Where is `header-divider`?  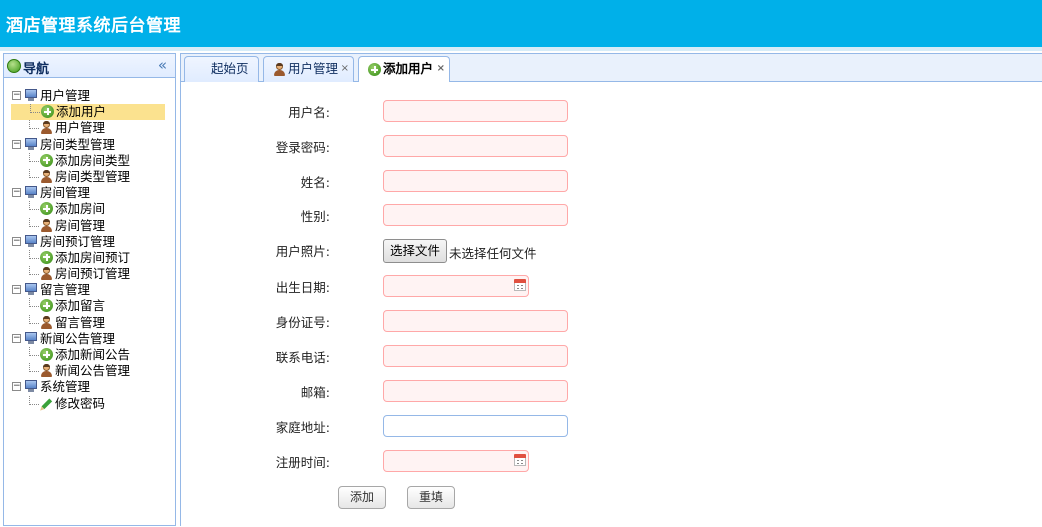
header-divider is located at coordinates (521, 49).